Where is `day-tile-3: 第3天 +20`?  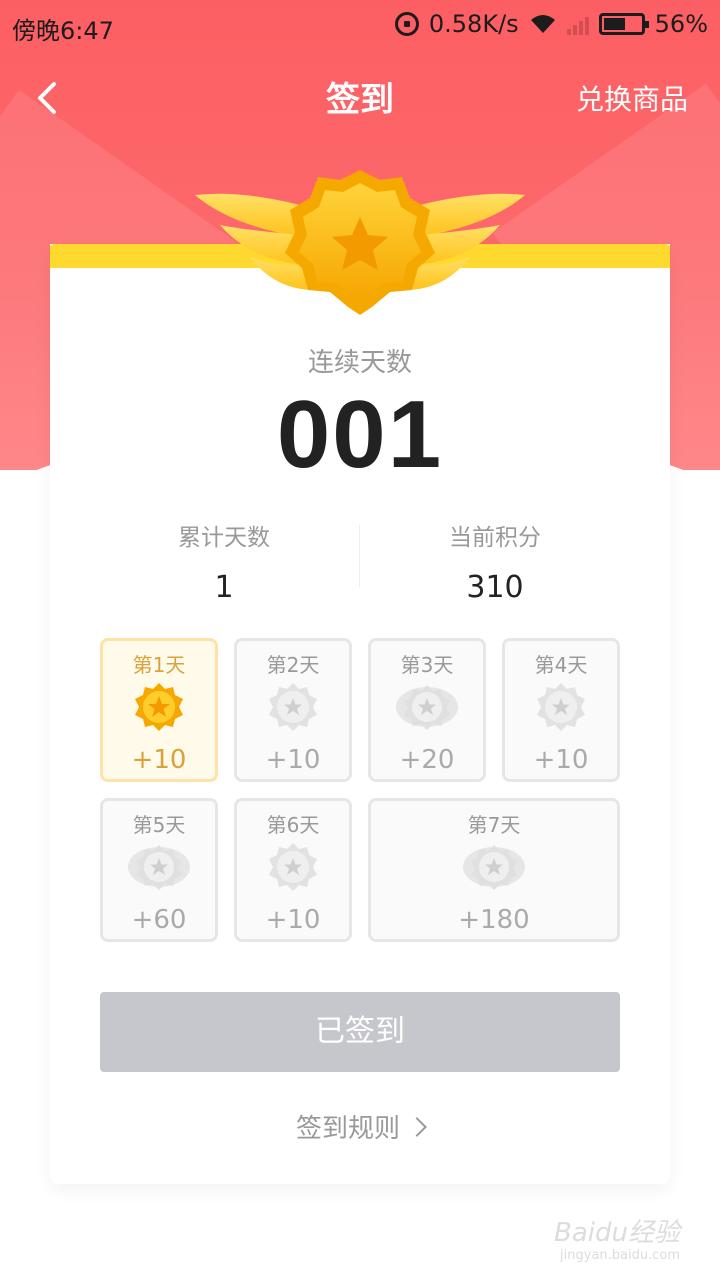
day-tile-3: 第3天 +20 is located at coordinates (427, 710).